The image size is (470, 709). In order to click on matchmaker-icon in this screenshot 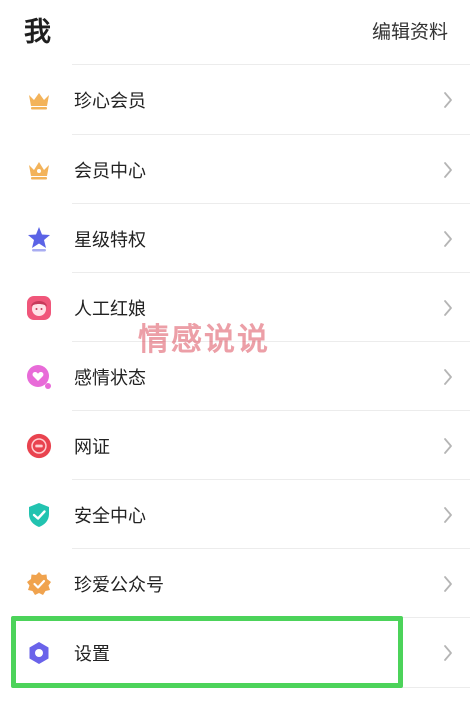, I will do `click(39, 308)`.